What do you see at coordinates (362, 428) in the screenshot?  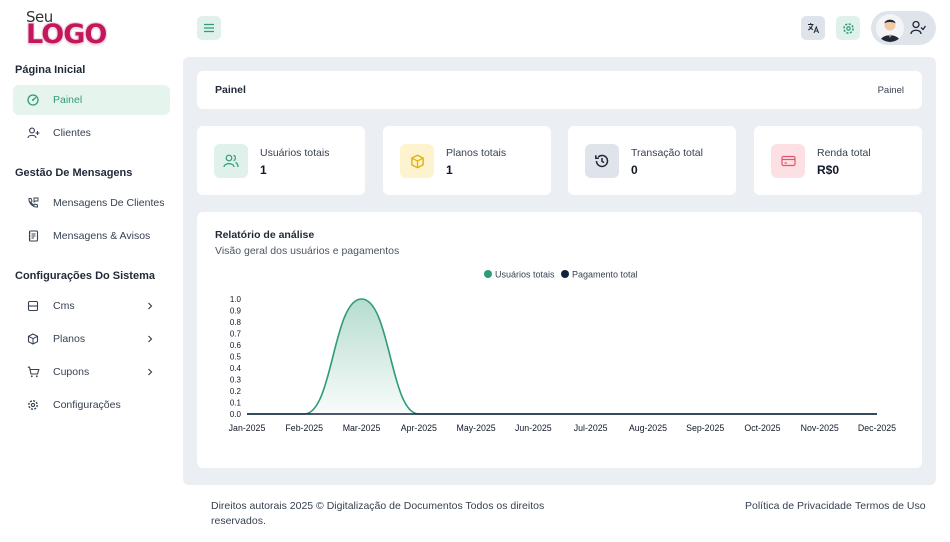 I see `x-tick-label: Mar-2025` at bounding box center [362, 428].